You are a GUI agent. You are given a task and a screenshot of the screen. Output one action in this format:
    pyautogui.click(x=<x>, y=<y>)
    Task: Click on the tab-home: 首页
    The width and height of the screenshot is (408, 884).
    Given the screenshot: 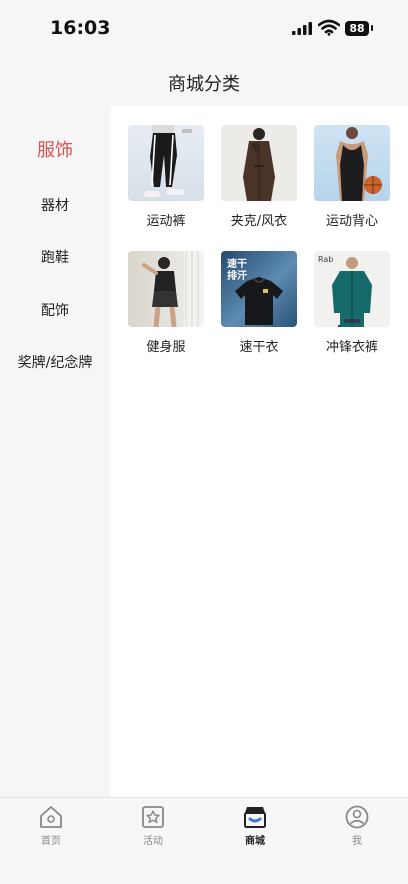 What is the action you would take?
    pyautogui.click(x=51, y=825)
    